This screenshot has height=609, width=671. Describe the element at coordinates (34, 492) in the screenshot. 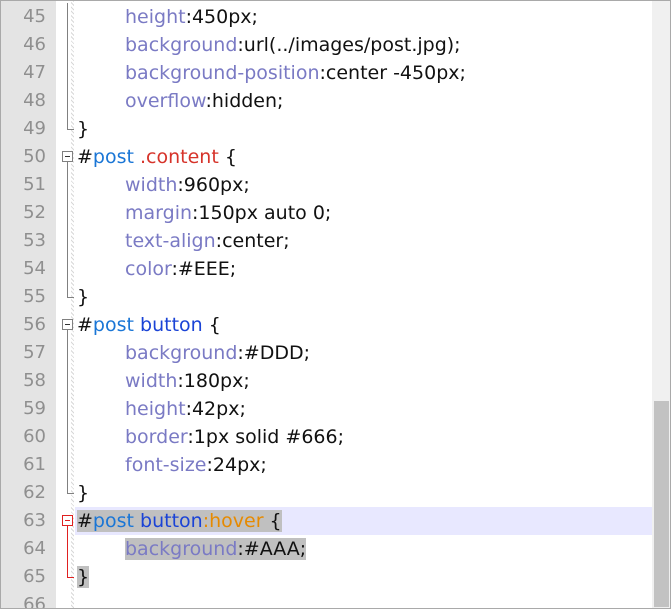

I see `line-number: 62` at that location.